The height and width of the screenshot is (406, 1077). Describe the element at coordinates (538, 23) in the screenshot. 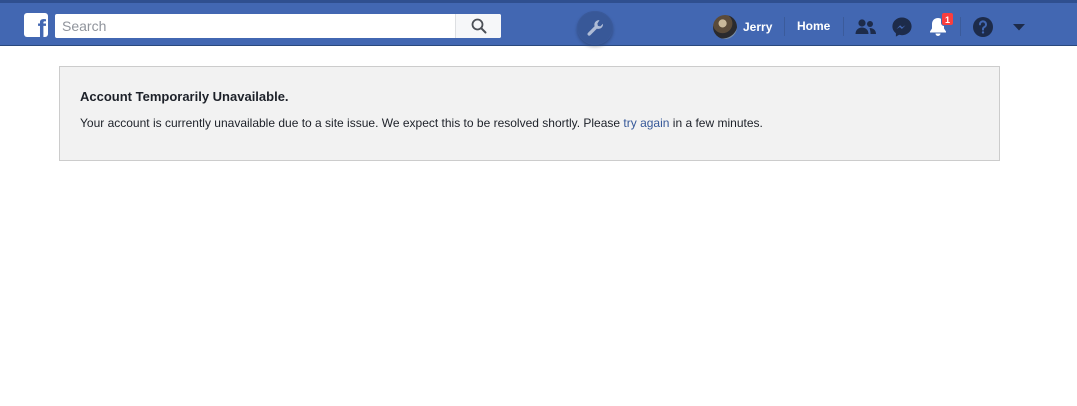

I see `top-navigation-bar: f Jerry Home` at that location.